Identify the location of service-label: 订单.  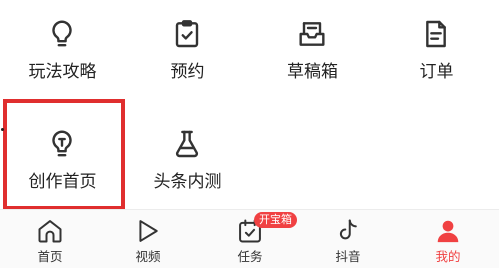
(436, 71).